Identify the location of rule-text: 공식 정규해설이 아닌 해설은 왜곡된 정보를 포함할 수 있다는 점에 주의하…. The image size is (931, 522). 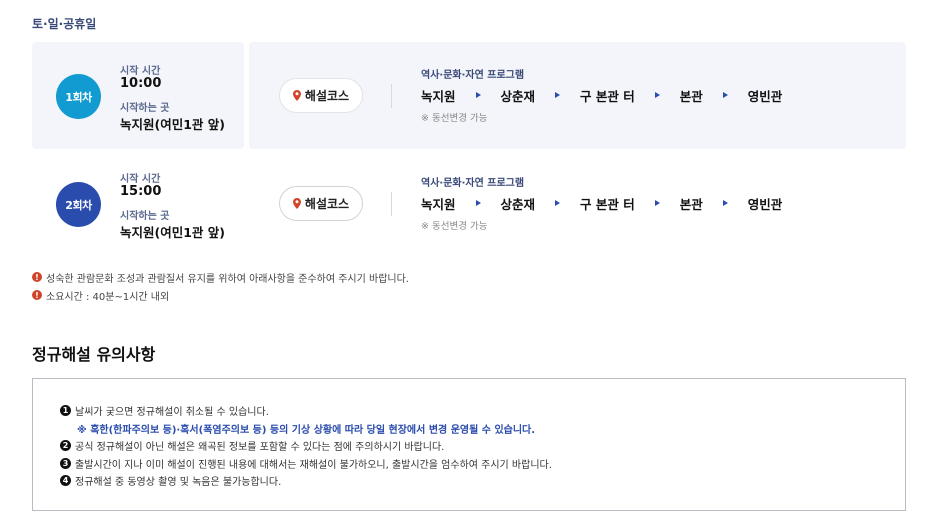
(260, 447).